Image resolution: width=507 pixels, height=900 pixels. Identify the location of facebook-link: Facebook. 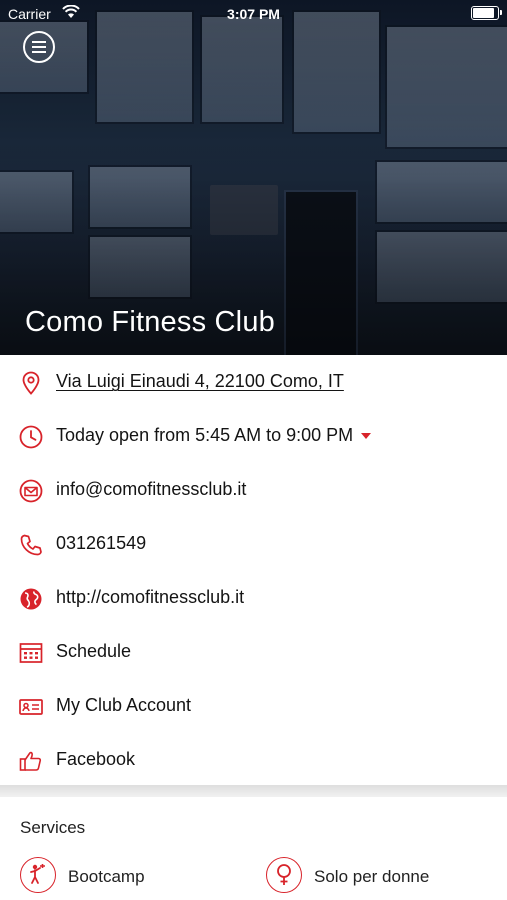
(95, 759).